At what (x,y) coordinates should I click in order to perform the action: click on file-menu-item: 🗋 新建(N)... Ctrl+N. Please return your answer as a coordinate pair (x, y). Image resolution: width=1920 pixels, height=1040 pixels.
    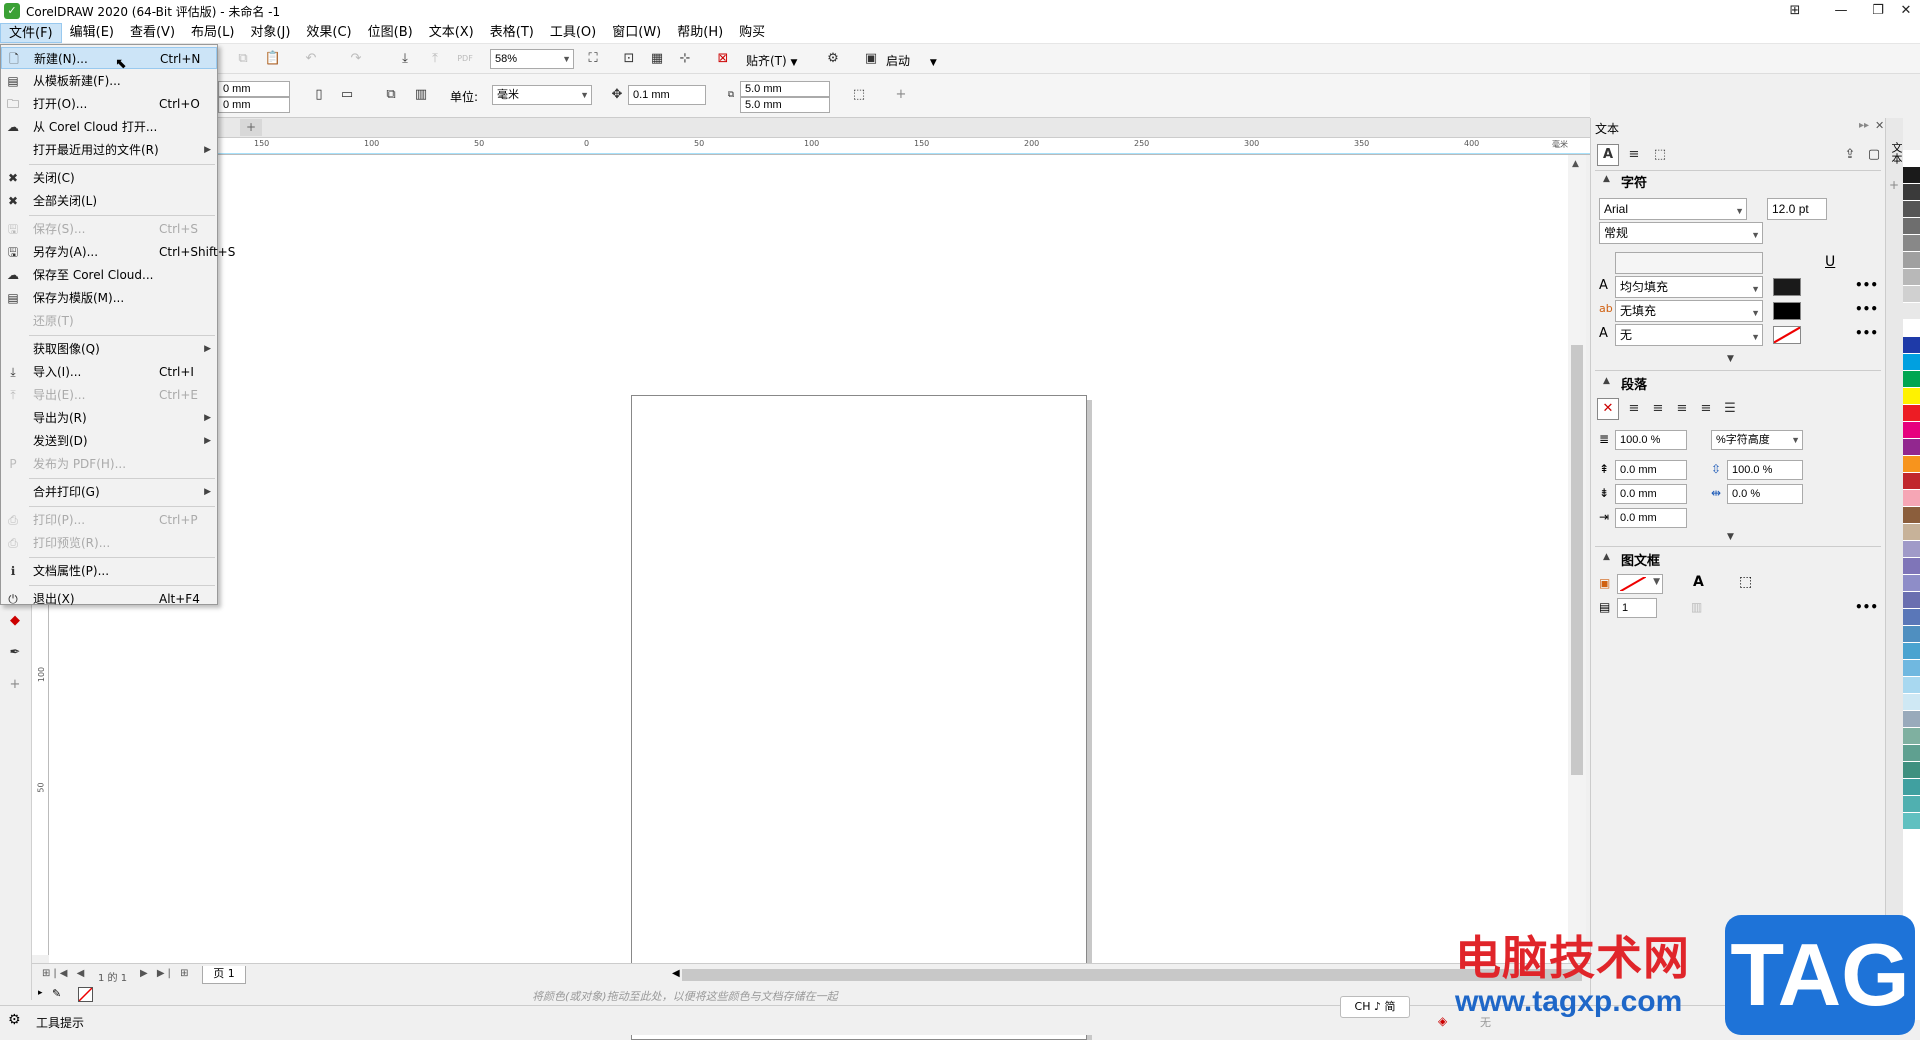
    Looking at the image, I should click on (109, 58).